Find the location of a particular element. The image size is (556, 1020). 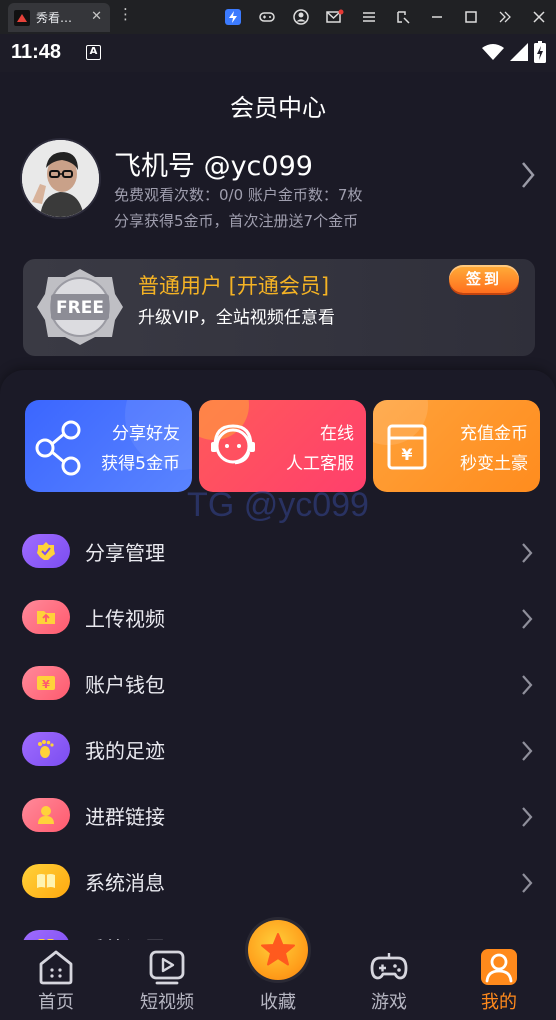

share-reward-note: 分享获得5金币，首次注册送7个金币 is located at coordinates (236, 221).